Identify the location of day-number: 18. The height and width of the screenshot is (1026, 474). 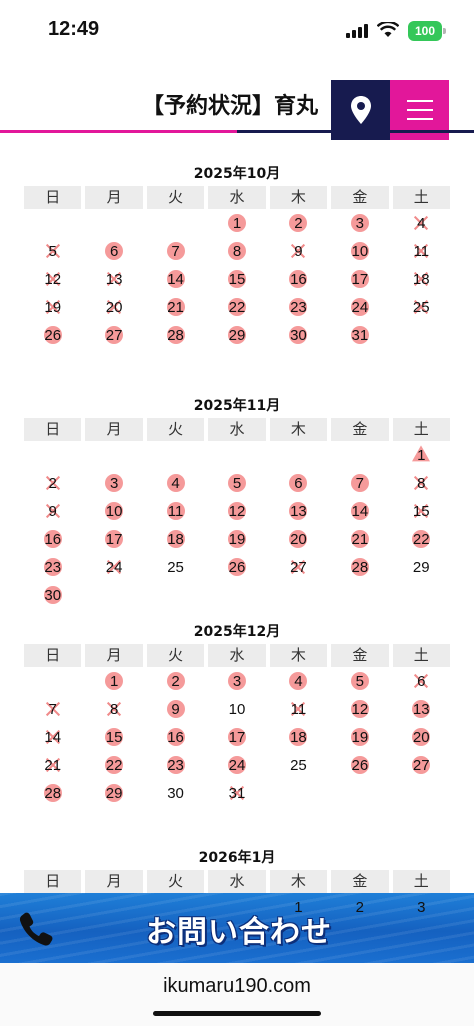
(175, 539).